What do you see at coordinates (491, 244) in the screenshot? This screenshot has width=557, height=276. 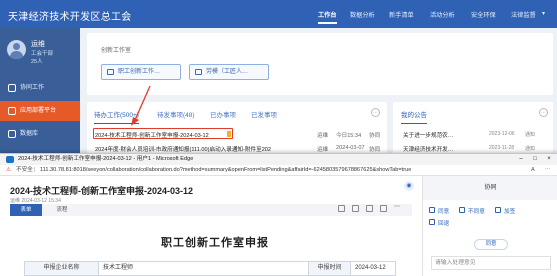 I see `submit-agree-button: 同意` at bounding box center [491, 244].